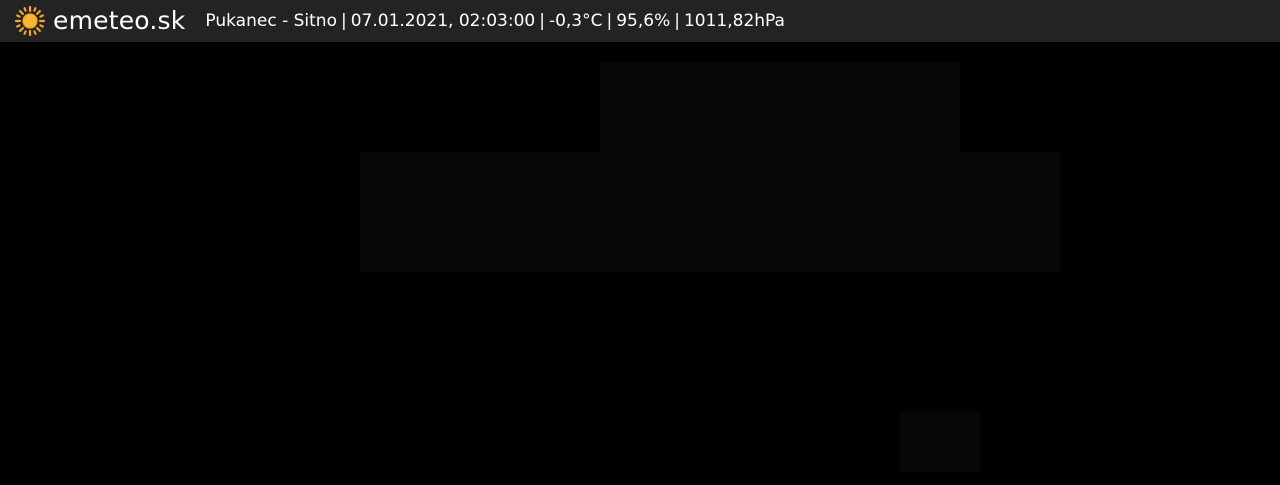 The image size is (1280, 485). Describe the element at coordinates (643, 21) in the screenshot. I see `humidity-label: 95,6%` at that location.